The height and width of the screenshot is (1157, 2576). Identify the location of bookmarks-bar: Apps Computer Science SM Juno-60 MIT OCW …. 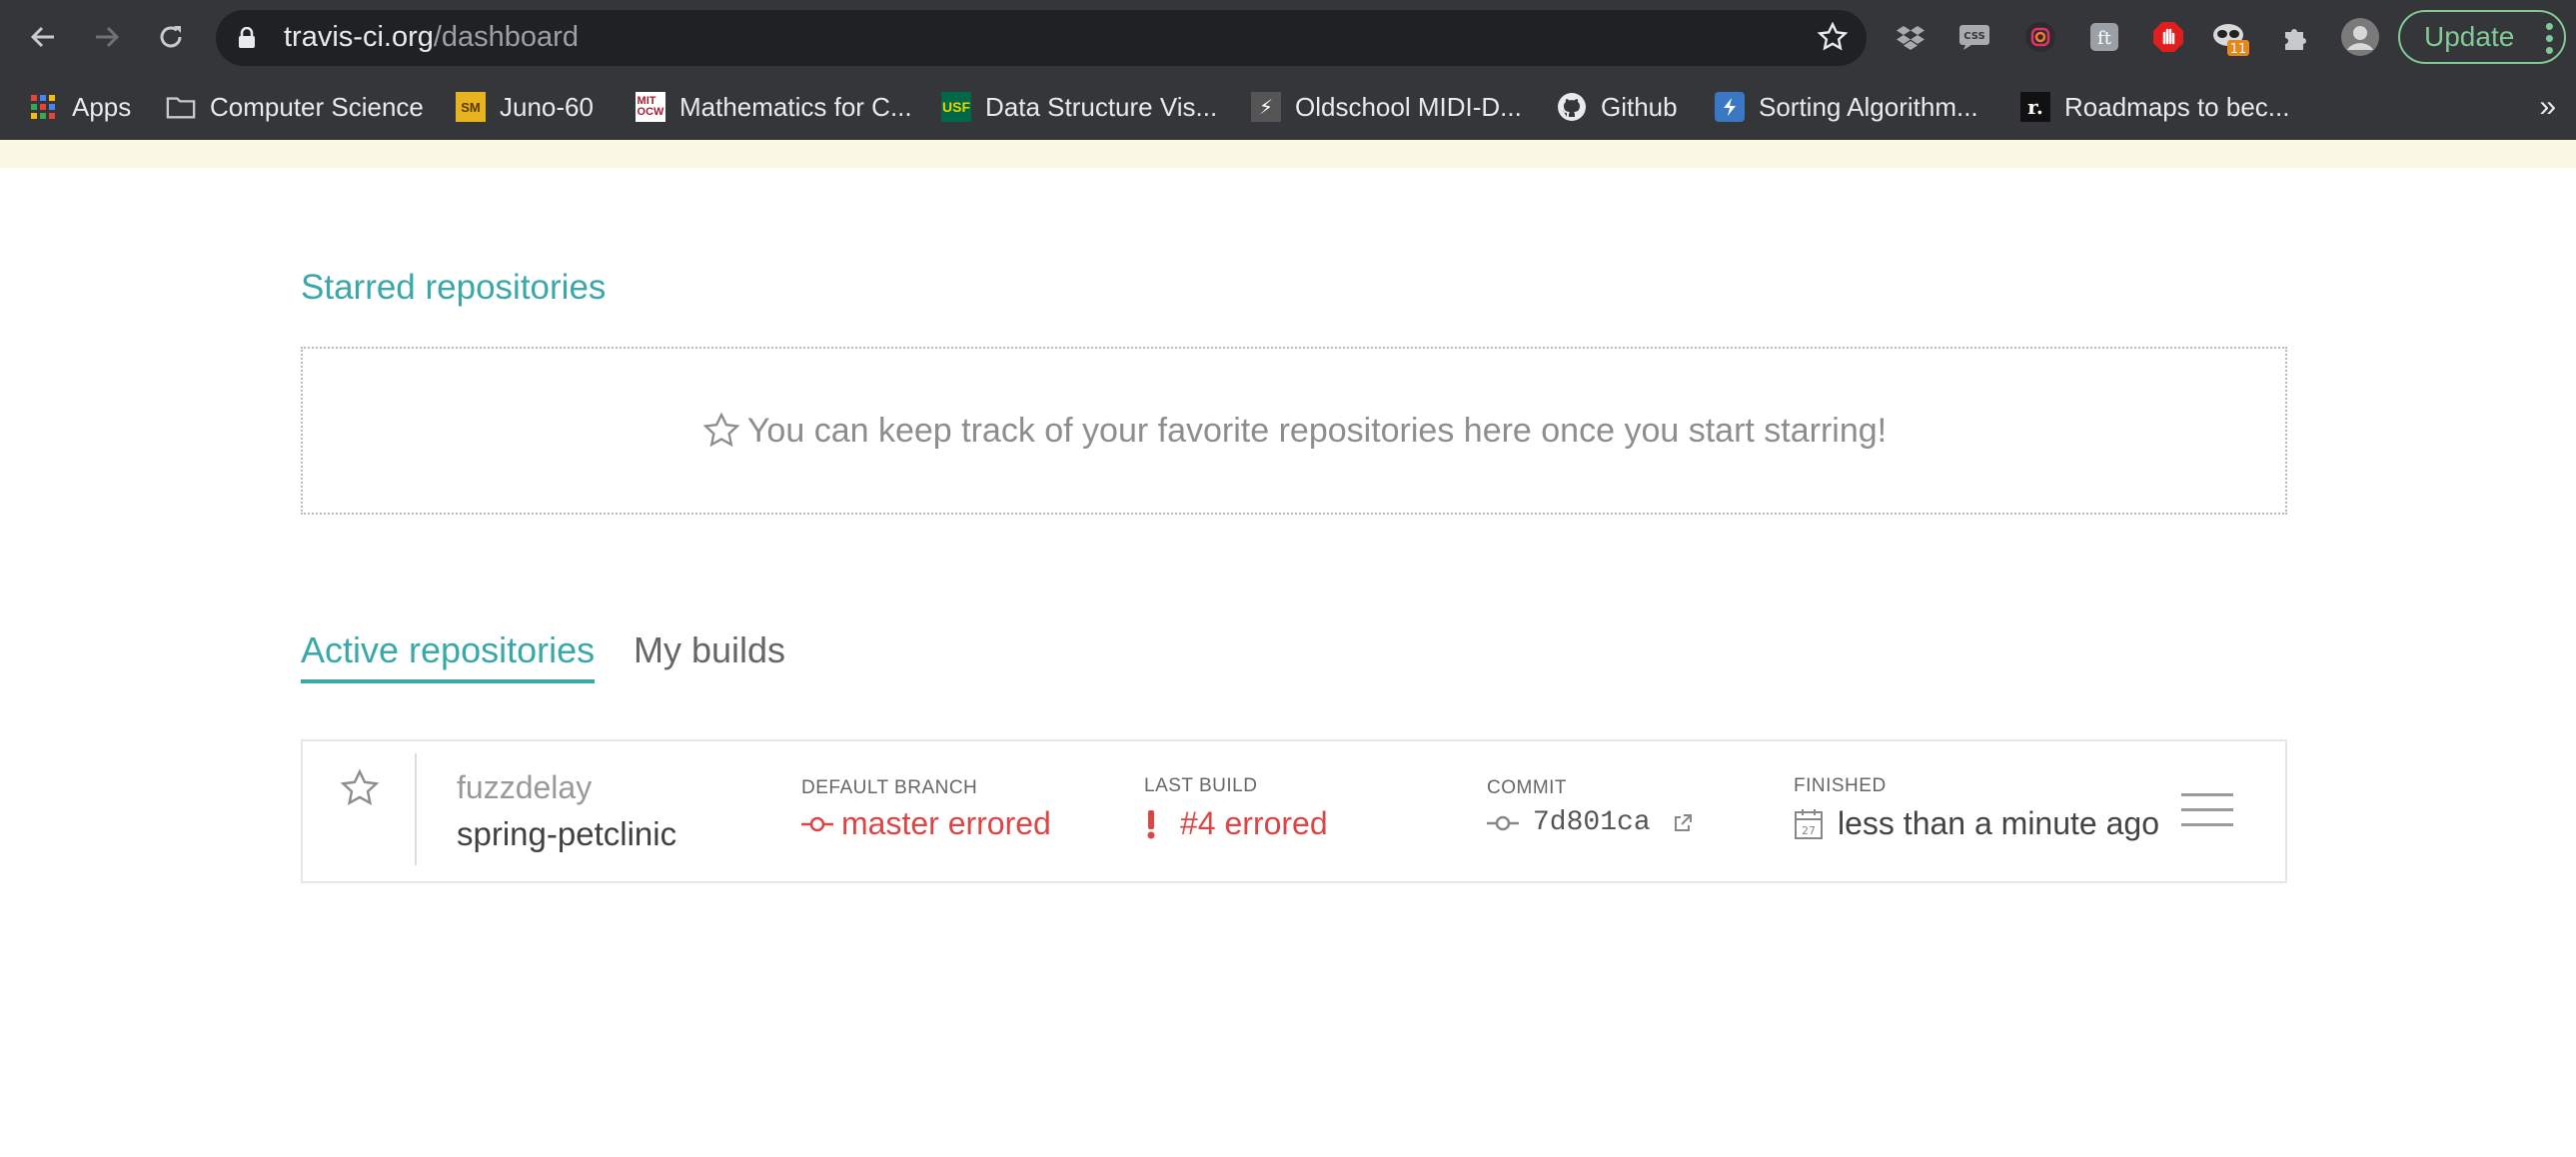
(1288, 108).